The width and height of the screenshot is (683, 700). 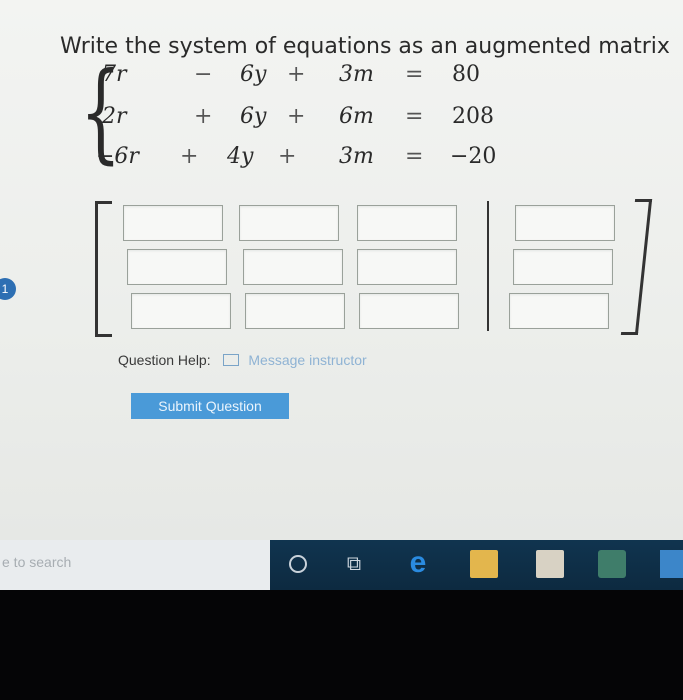 What do you see at coordinates (177, 267) in the screenshot?
I see `matrix-cell-r2-c1` at bounding box center [177, 267].